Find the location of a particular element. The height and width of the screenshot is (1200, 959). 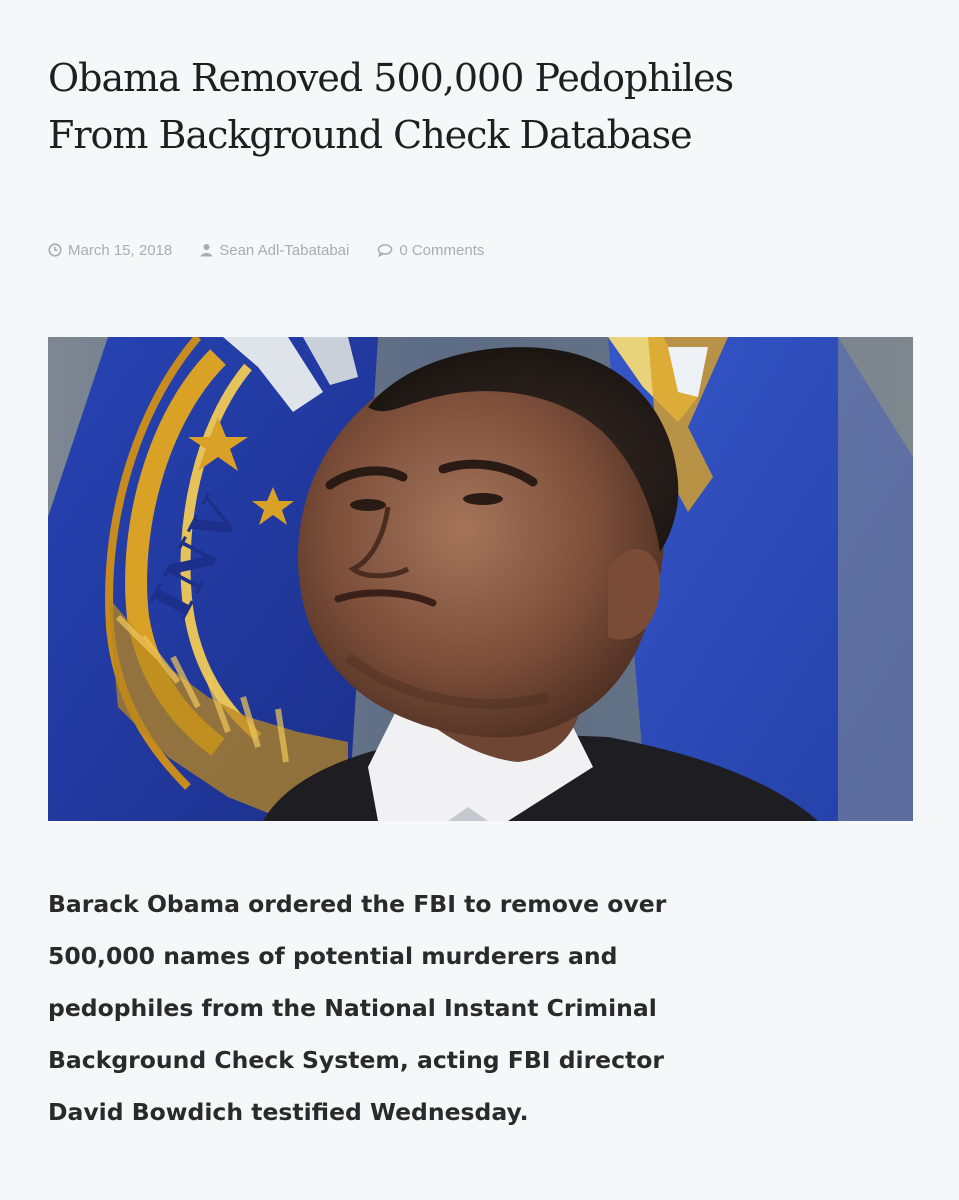

meta-comments-label: 0 Comments is located at coordinates (442, 250).